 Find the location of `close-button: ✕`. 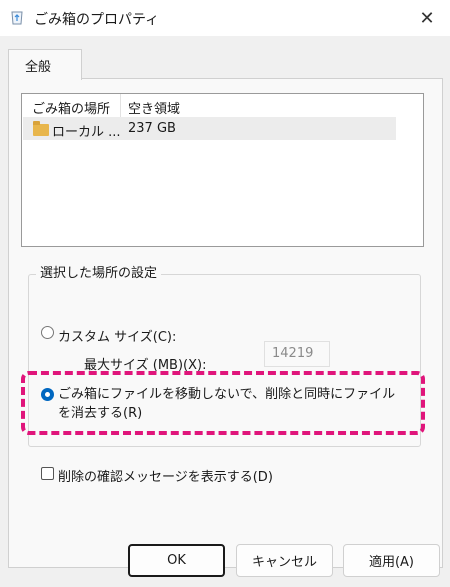

close-button: ✕ is located at coordinates (427, 18).